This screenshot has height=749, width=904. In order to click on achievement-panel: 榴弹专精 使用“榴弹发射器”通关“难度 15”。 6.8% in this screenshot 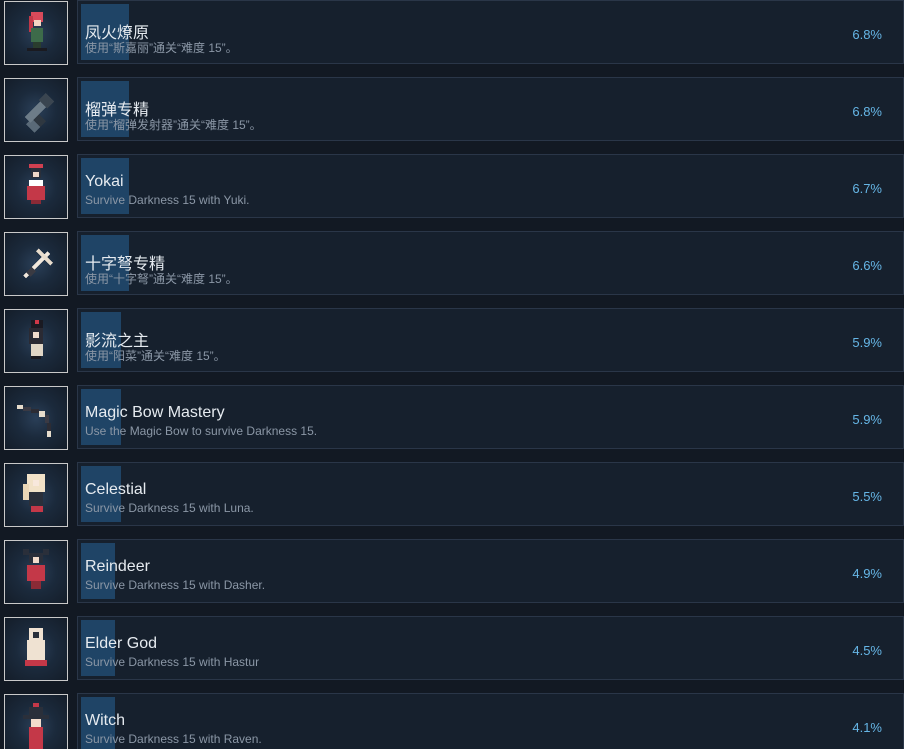, I will do `click(490, 109)`.